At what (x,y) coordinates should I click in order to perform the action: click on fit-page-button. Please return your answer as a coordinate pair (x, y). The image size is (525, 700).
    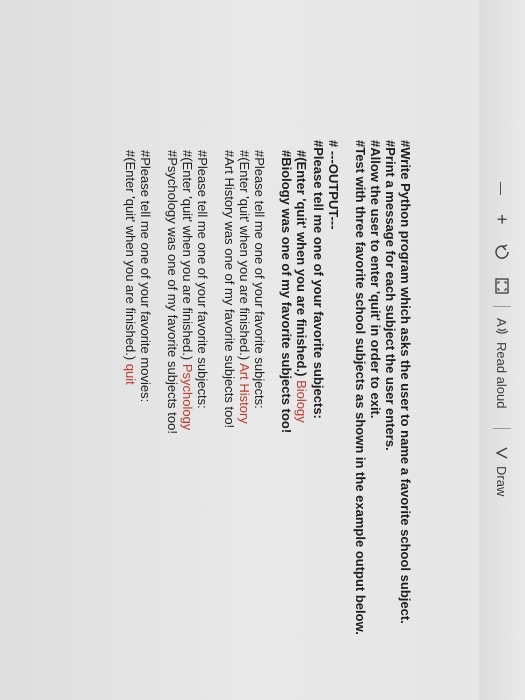
    Looking at the image, I should click on (502, 286).